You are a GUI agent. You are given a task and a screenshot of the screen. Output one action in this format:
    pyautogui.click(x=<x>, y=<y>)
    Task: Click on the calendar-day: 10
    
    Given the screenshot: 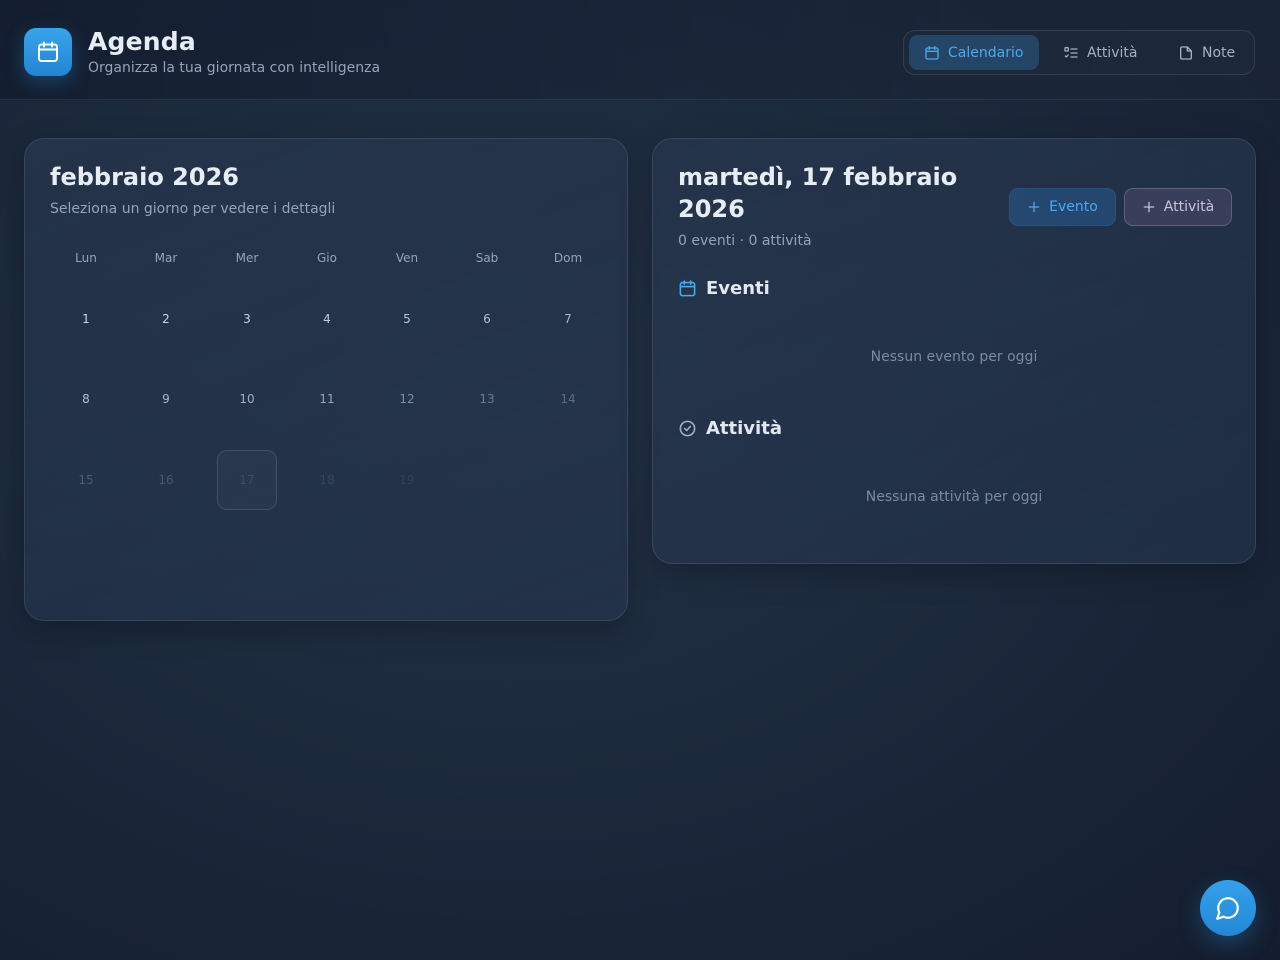 What is the action you would take?
    pyautogui.click(x=247, y=399)
    